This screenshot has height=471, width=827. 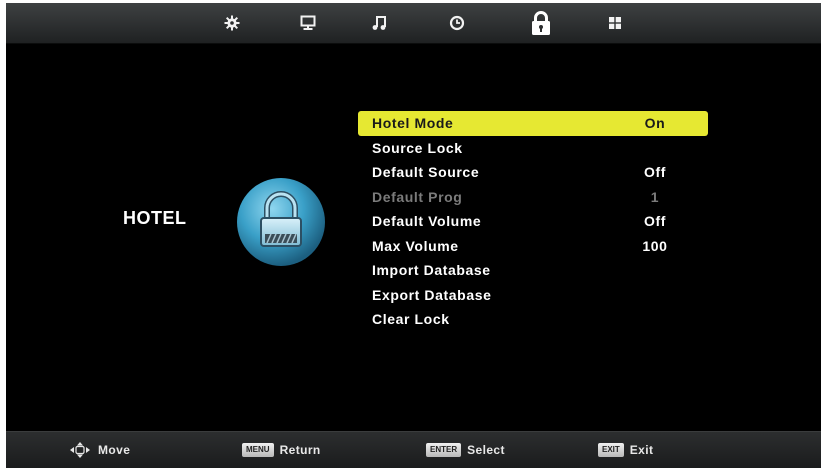 I want to click on menu-item-value: 1, so click(x=655, y=196).